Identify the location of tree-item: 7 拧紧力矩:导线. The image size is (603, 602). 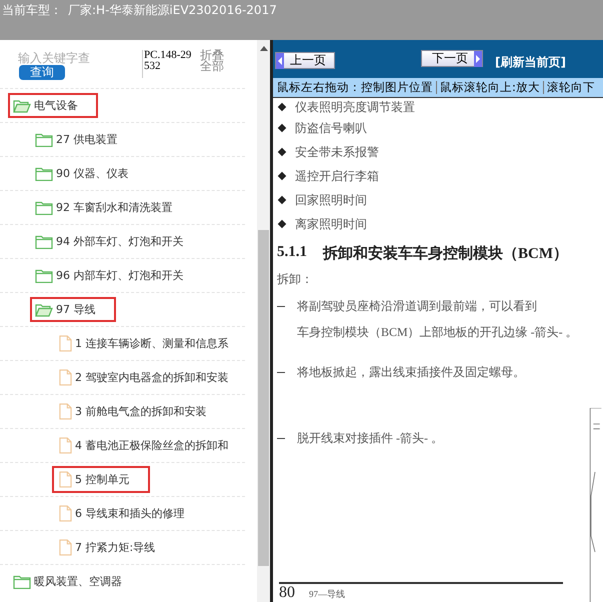
(107, 547).